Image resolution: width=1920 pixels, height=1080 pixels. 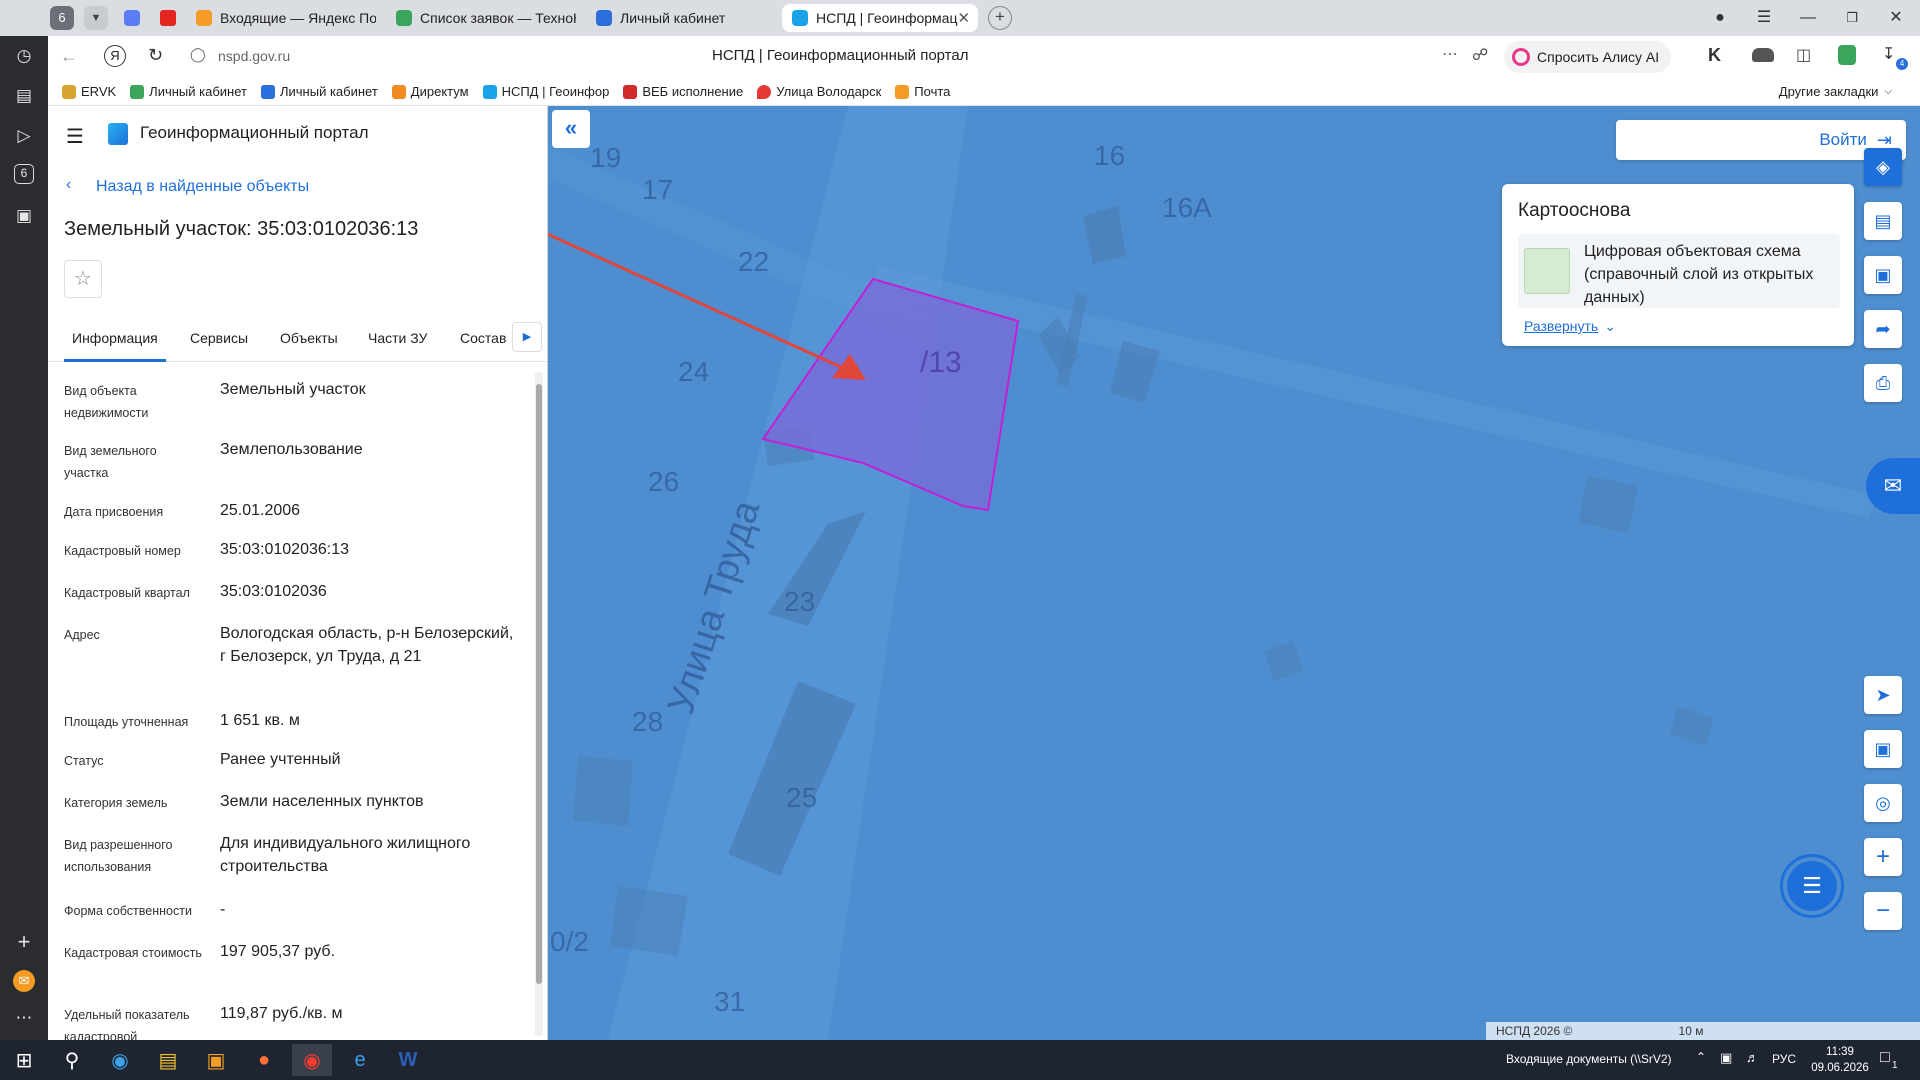 What do you see at coordinates (24, 981) in the screenshot?
I see `mail-app-icon: ✉` at bounding box center [24, 981].